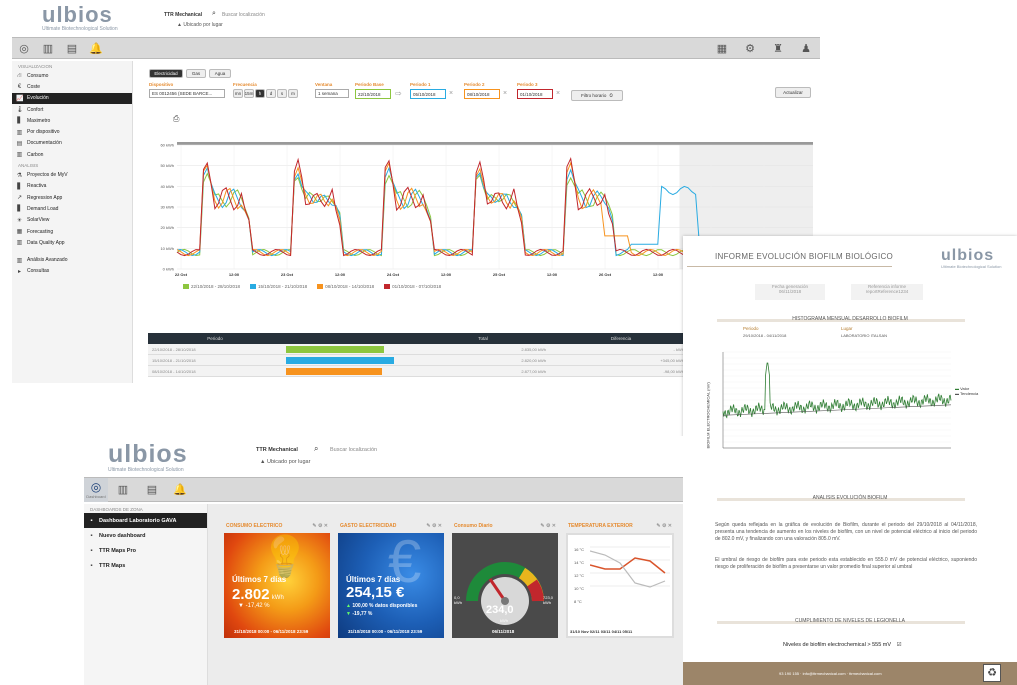 This screenshot has width=1017, height=685. What do you see at coordinates (123, 489) in the screenshot?
I see `consumption-2-icon: ▥` at bounding box center [123, 489].